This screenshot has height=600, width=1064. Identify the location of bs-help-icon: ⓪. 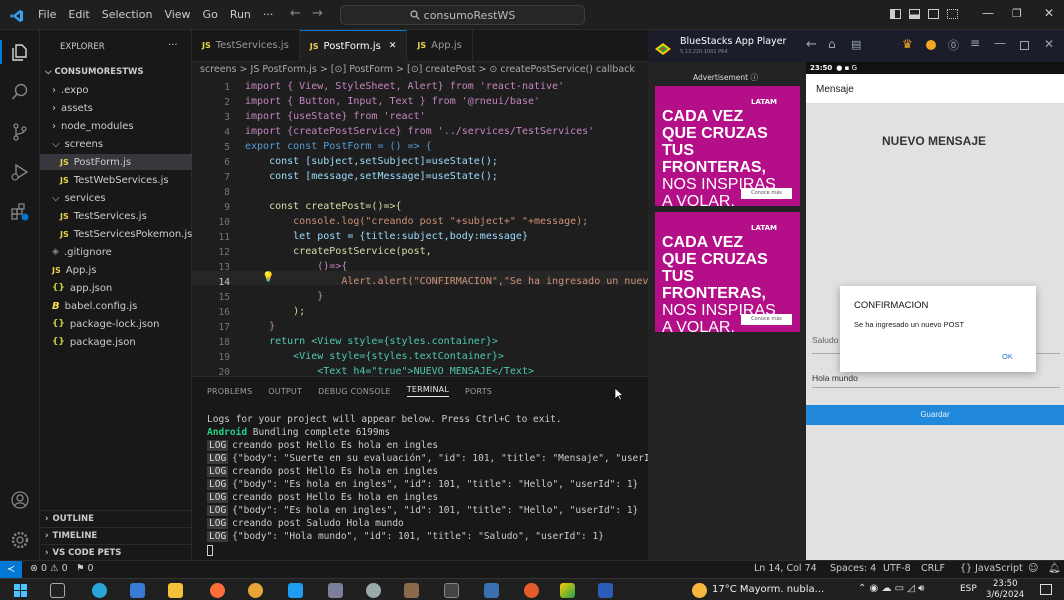
(953, 45).